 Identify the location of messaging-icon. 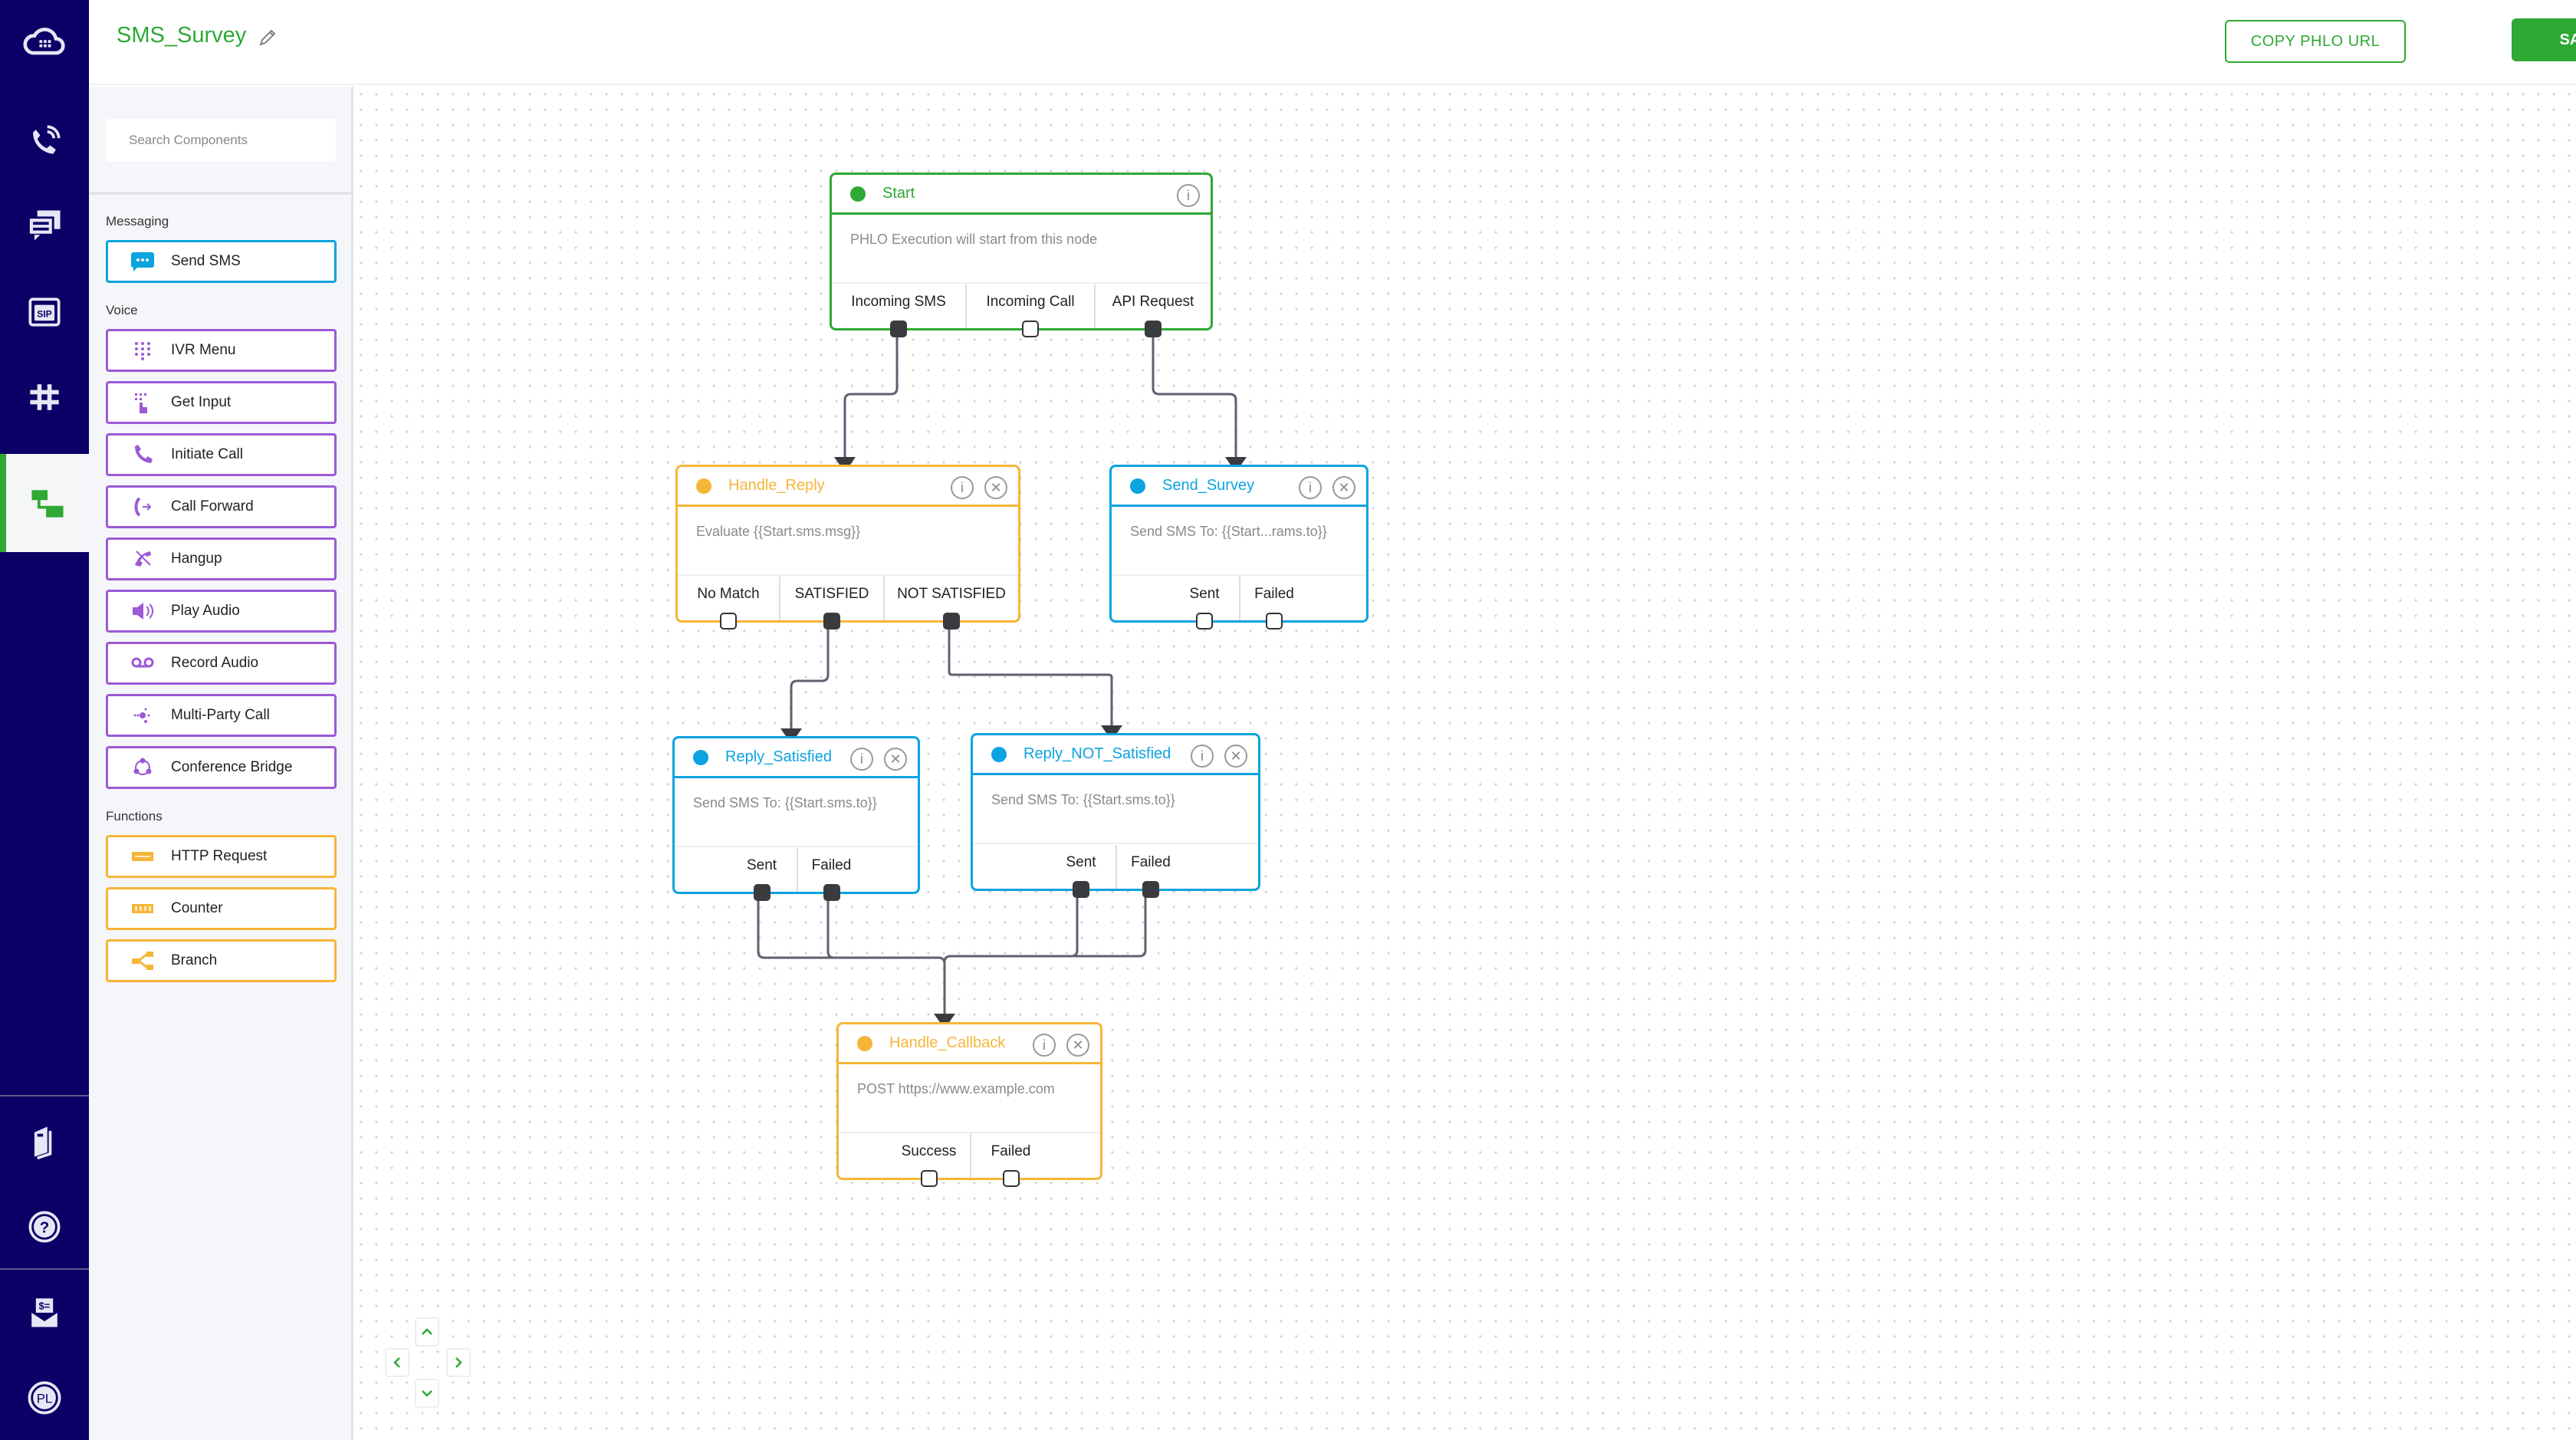
(44, 226).